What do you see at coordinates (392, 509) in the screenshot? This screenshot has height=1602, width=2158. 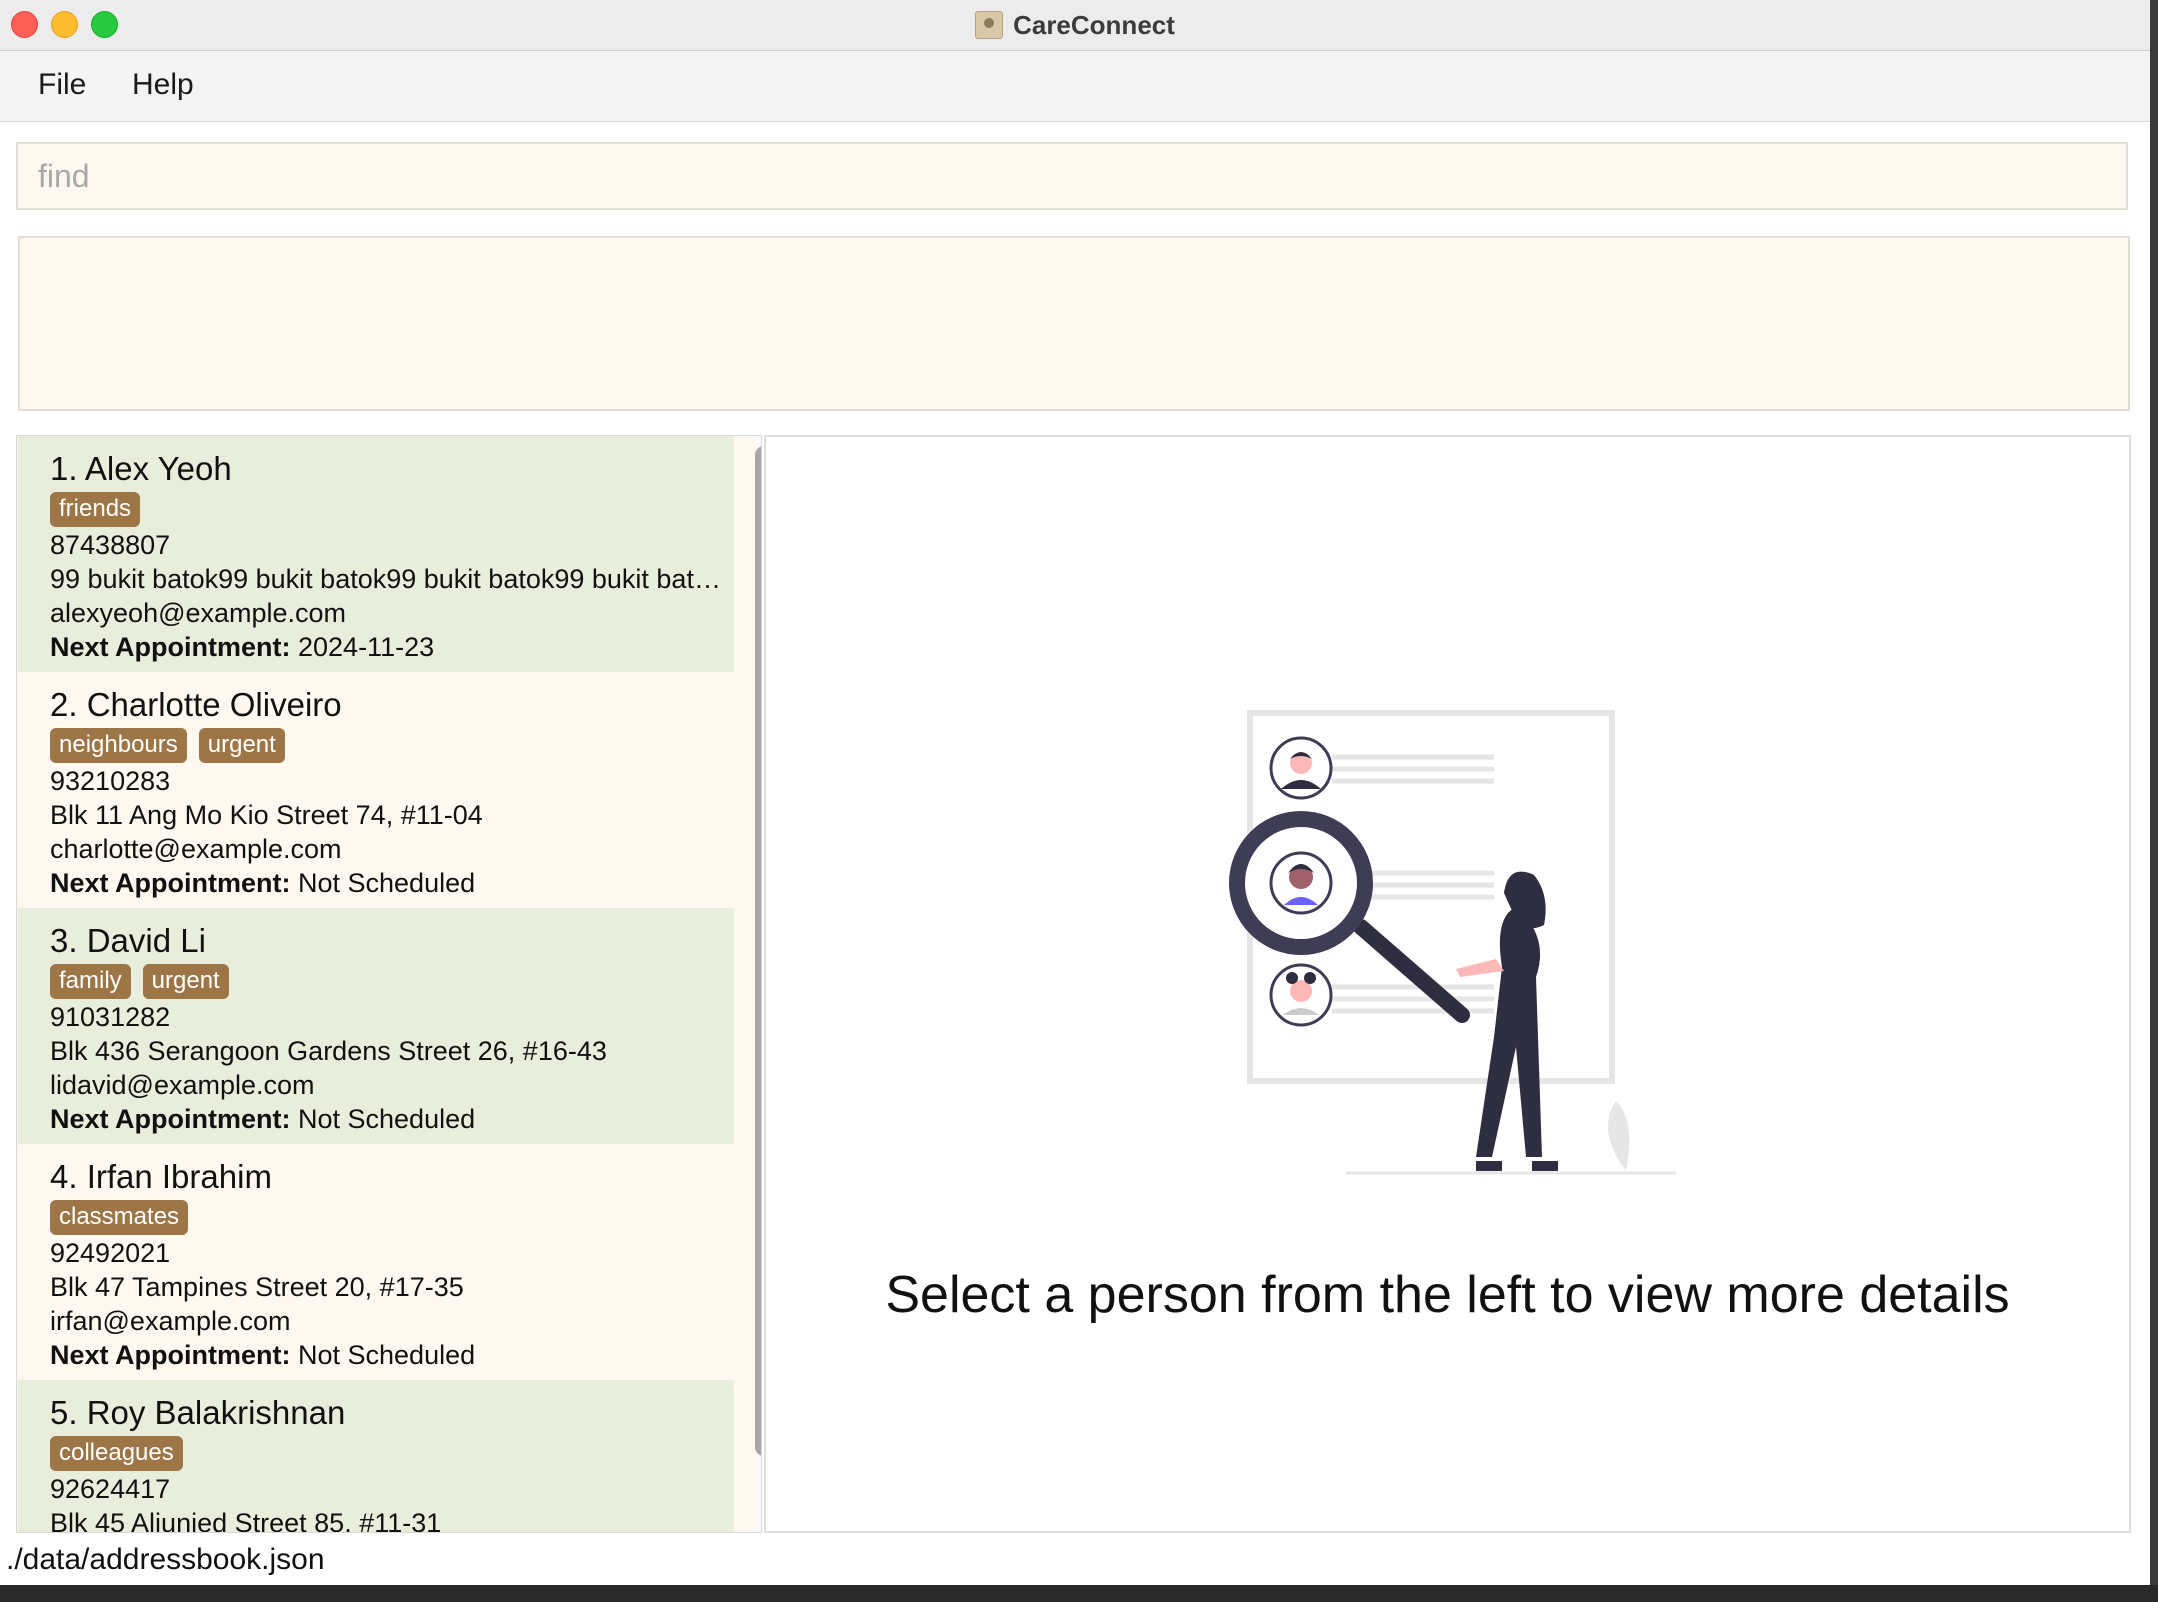 I see `person-tags: friends` at bounding box center [392, 509].